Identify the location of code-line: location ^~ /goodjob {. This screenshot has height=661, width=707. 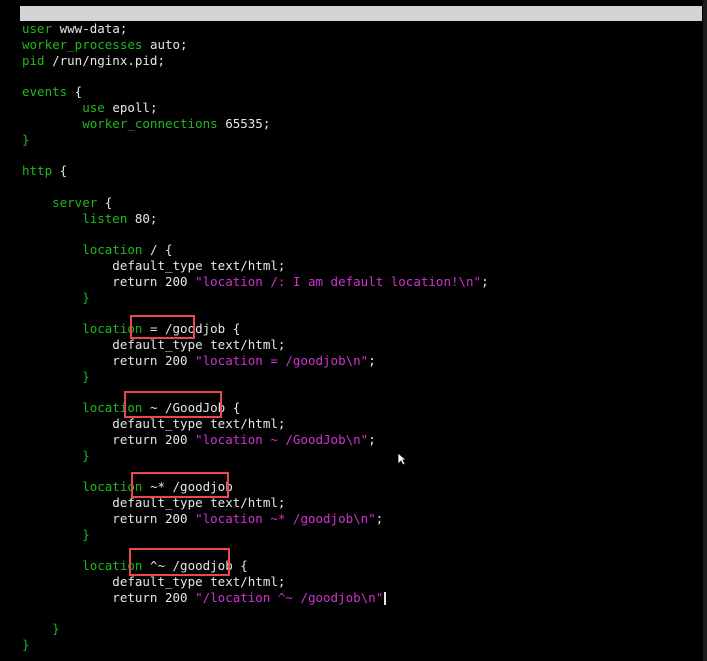
(362, 566).